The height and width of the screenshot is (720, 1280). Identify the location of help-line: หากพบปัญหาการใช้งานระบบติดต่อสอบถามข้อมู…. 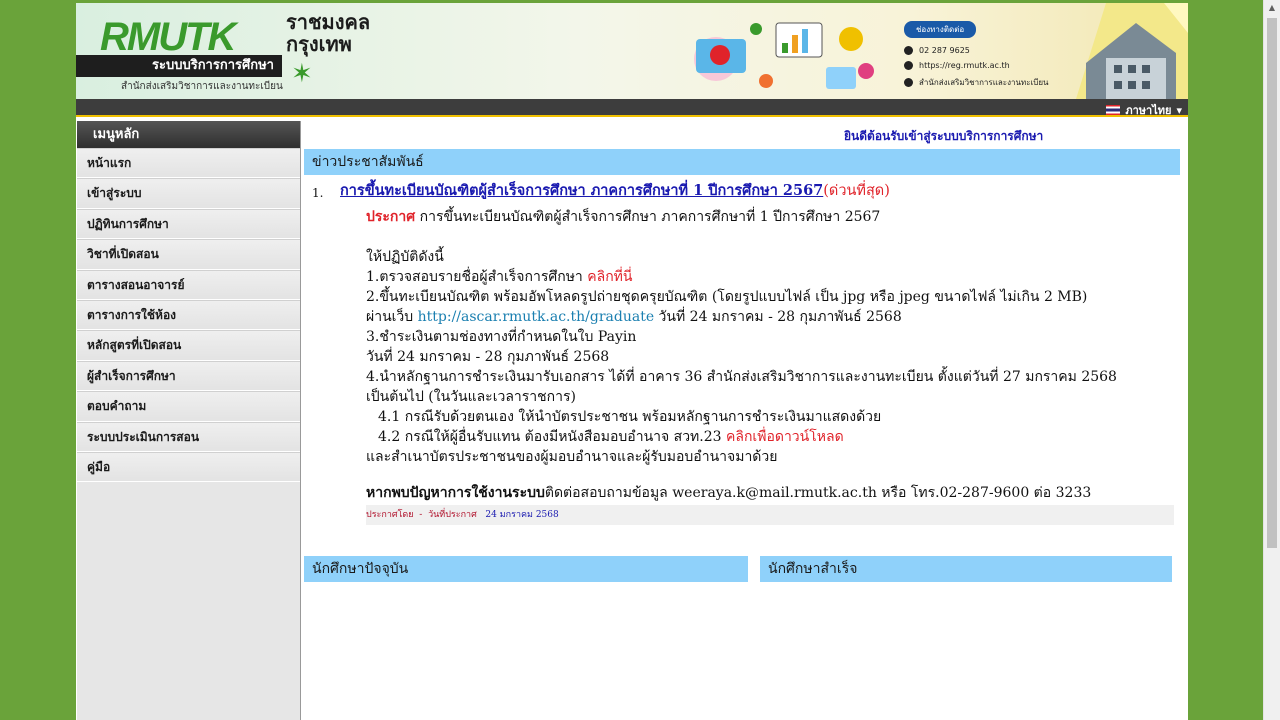
(770, 493).